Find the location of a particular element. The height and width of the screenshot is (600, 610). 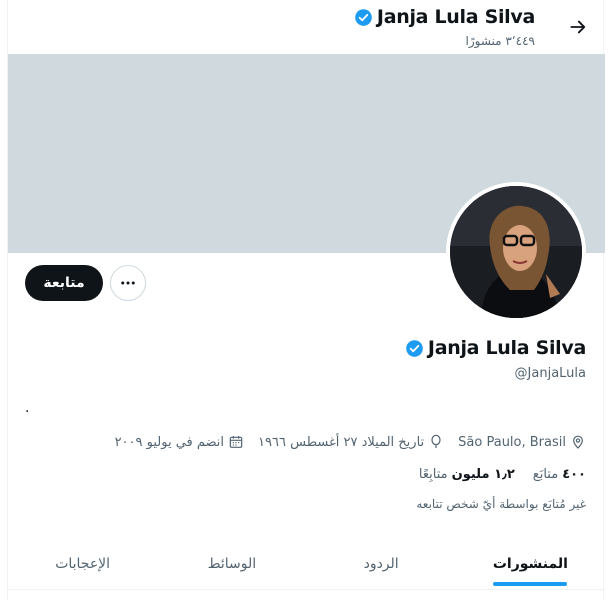

tab-media: الوسائط is located at coordinates (231, 563).